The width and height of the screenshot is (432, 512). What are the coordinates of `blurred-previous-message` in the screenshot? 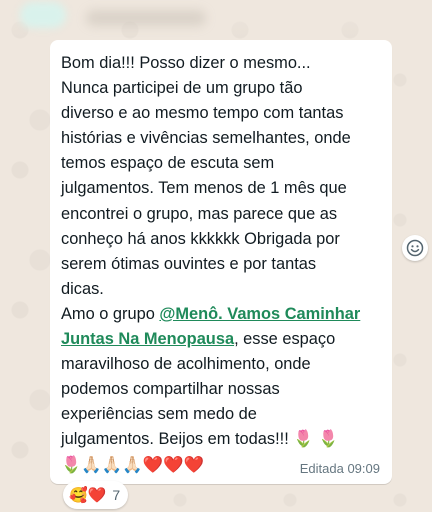 It's located at (43, 15).